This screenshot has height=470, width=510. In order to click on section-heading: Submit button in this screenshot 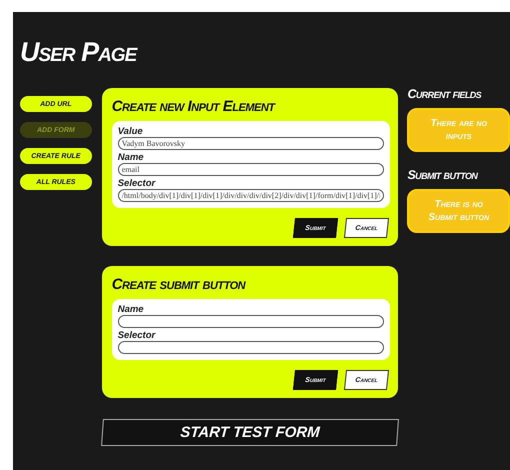, I will do `click(443, 175)`.